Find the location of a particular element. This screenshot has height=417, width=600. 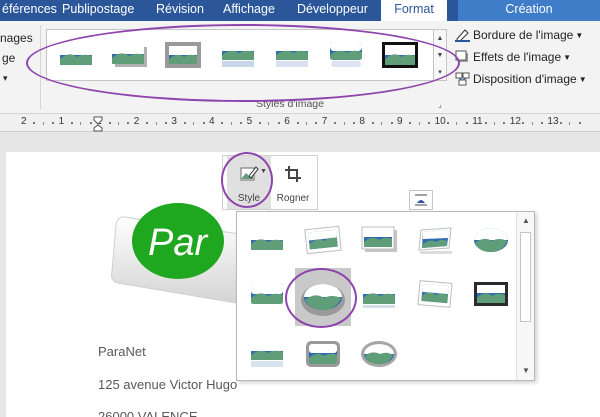

ruler-number: 4 is located at coordinates (212, 121).